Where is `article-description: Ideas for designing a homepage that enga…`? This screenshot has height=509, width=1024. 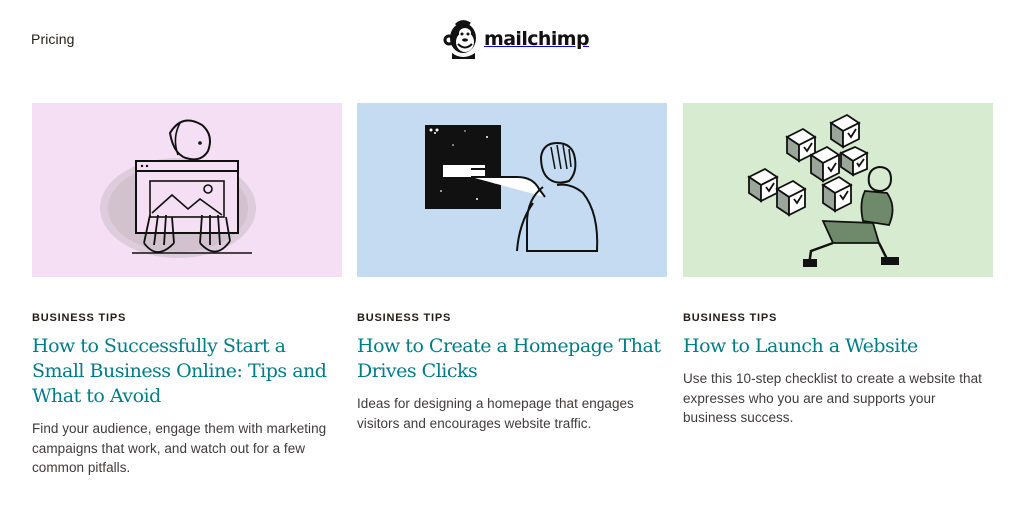 article-description: Ideas for designing a homepage that enga… is located at coordinates (495, 413).